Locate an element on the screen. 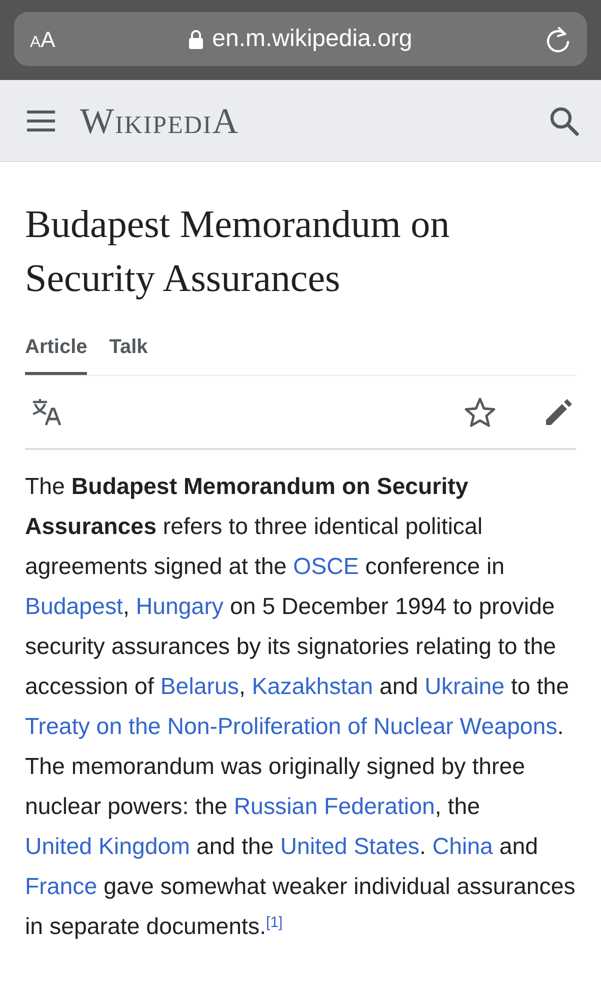  page-tab: Talk is located at coordinates (128, 353).